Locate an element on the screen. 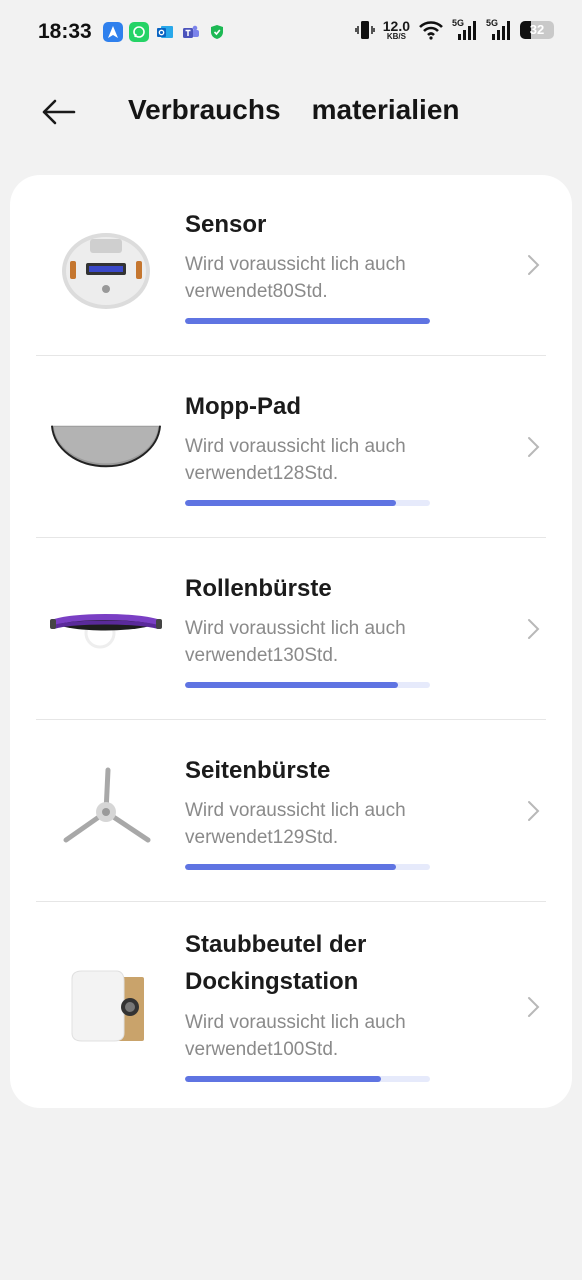  navigation-app-icon is located at coordinates (113, 32).